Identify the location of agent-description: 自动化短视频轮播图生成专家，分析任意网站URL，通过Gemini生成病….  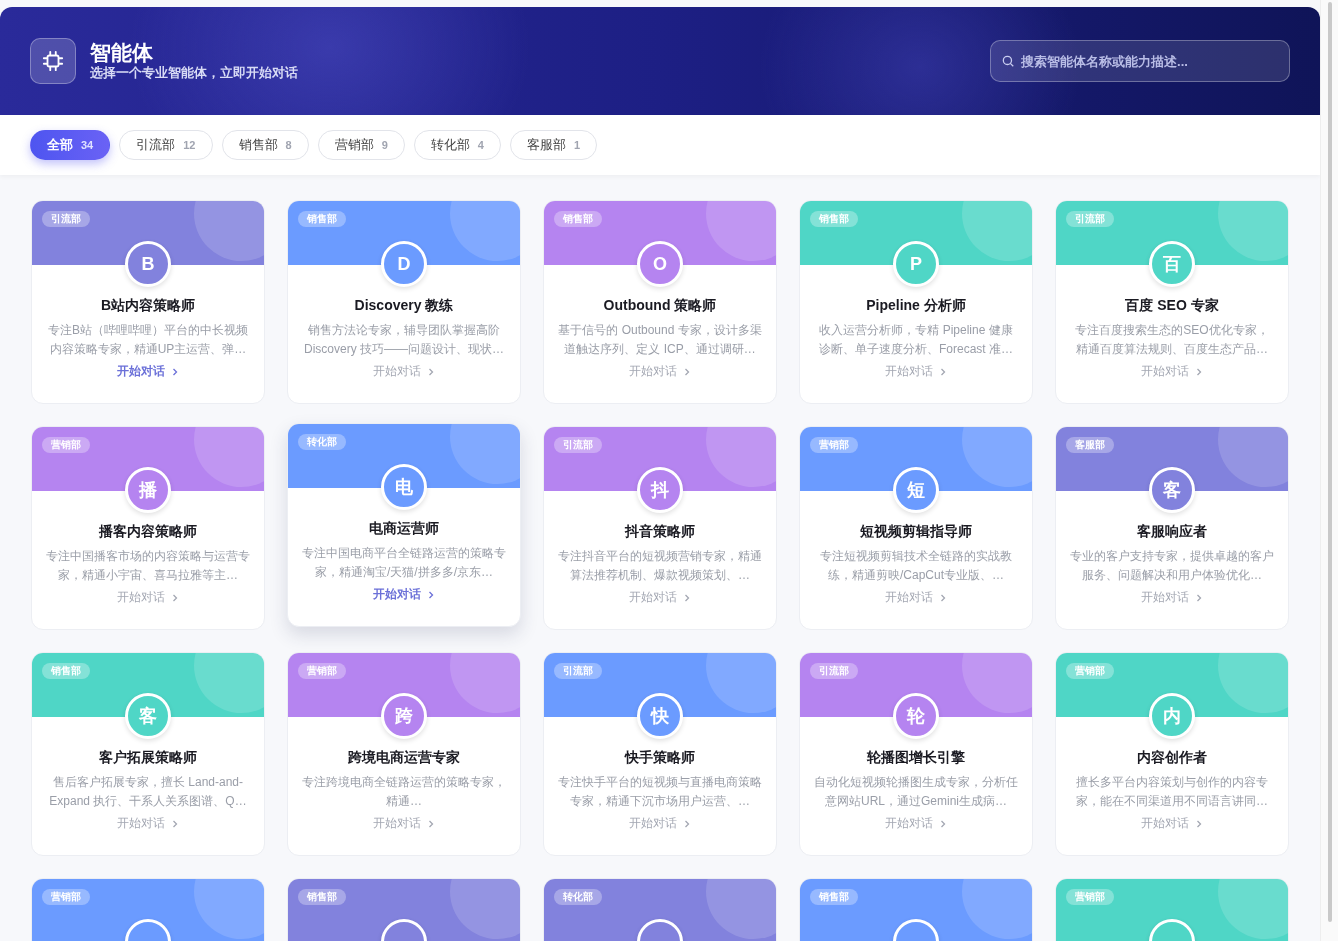
(916, 792).